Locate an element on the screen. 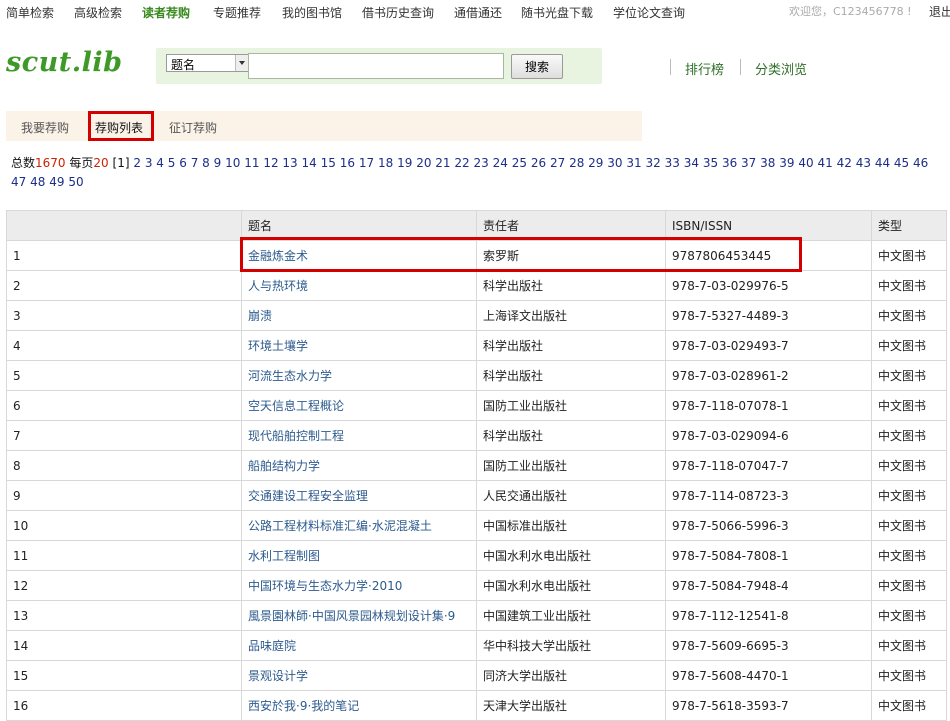 The image size is (950, 721). category-browse-link: 分类浏览 is located at coordinates (781, 68).